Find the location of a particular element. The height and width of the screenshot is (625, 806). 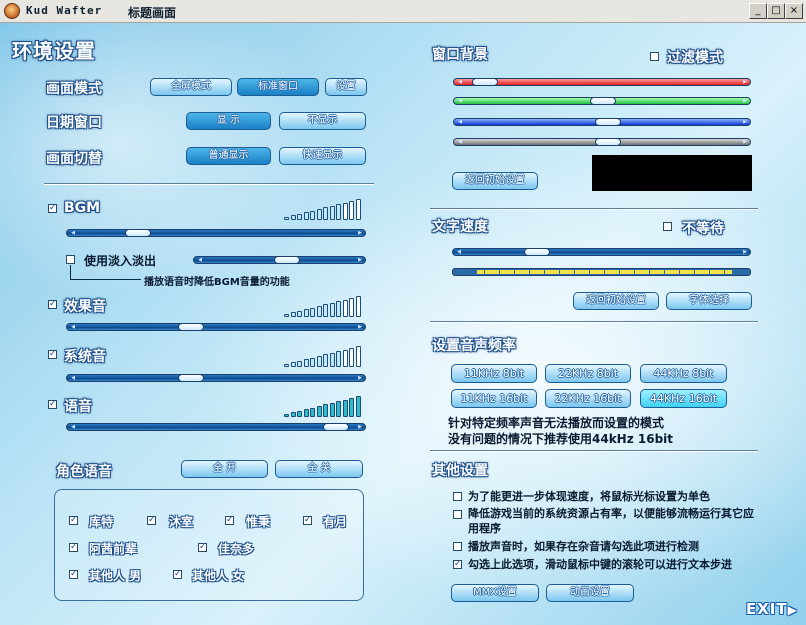

voice-slider: ◀ ▶ is located at coordinates (216, 427).